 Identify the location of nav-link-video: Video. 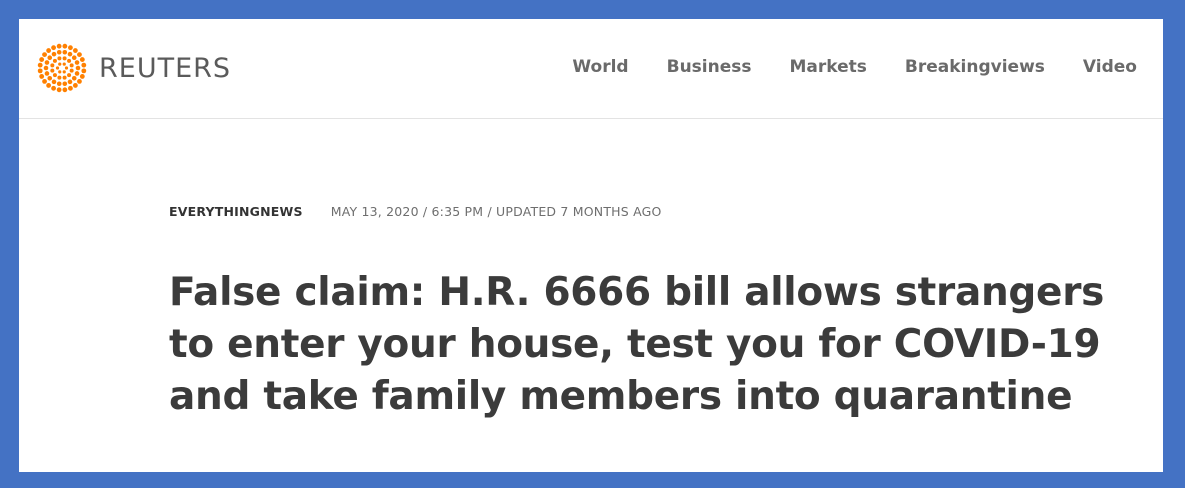
(1110, 67).